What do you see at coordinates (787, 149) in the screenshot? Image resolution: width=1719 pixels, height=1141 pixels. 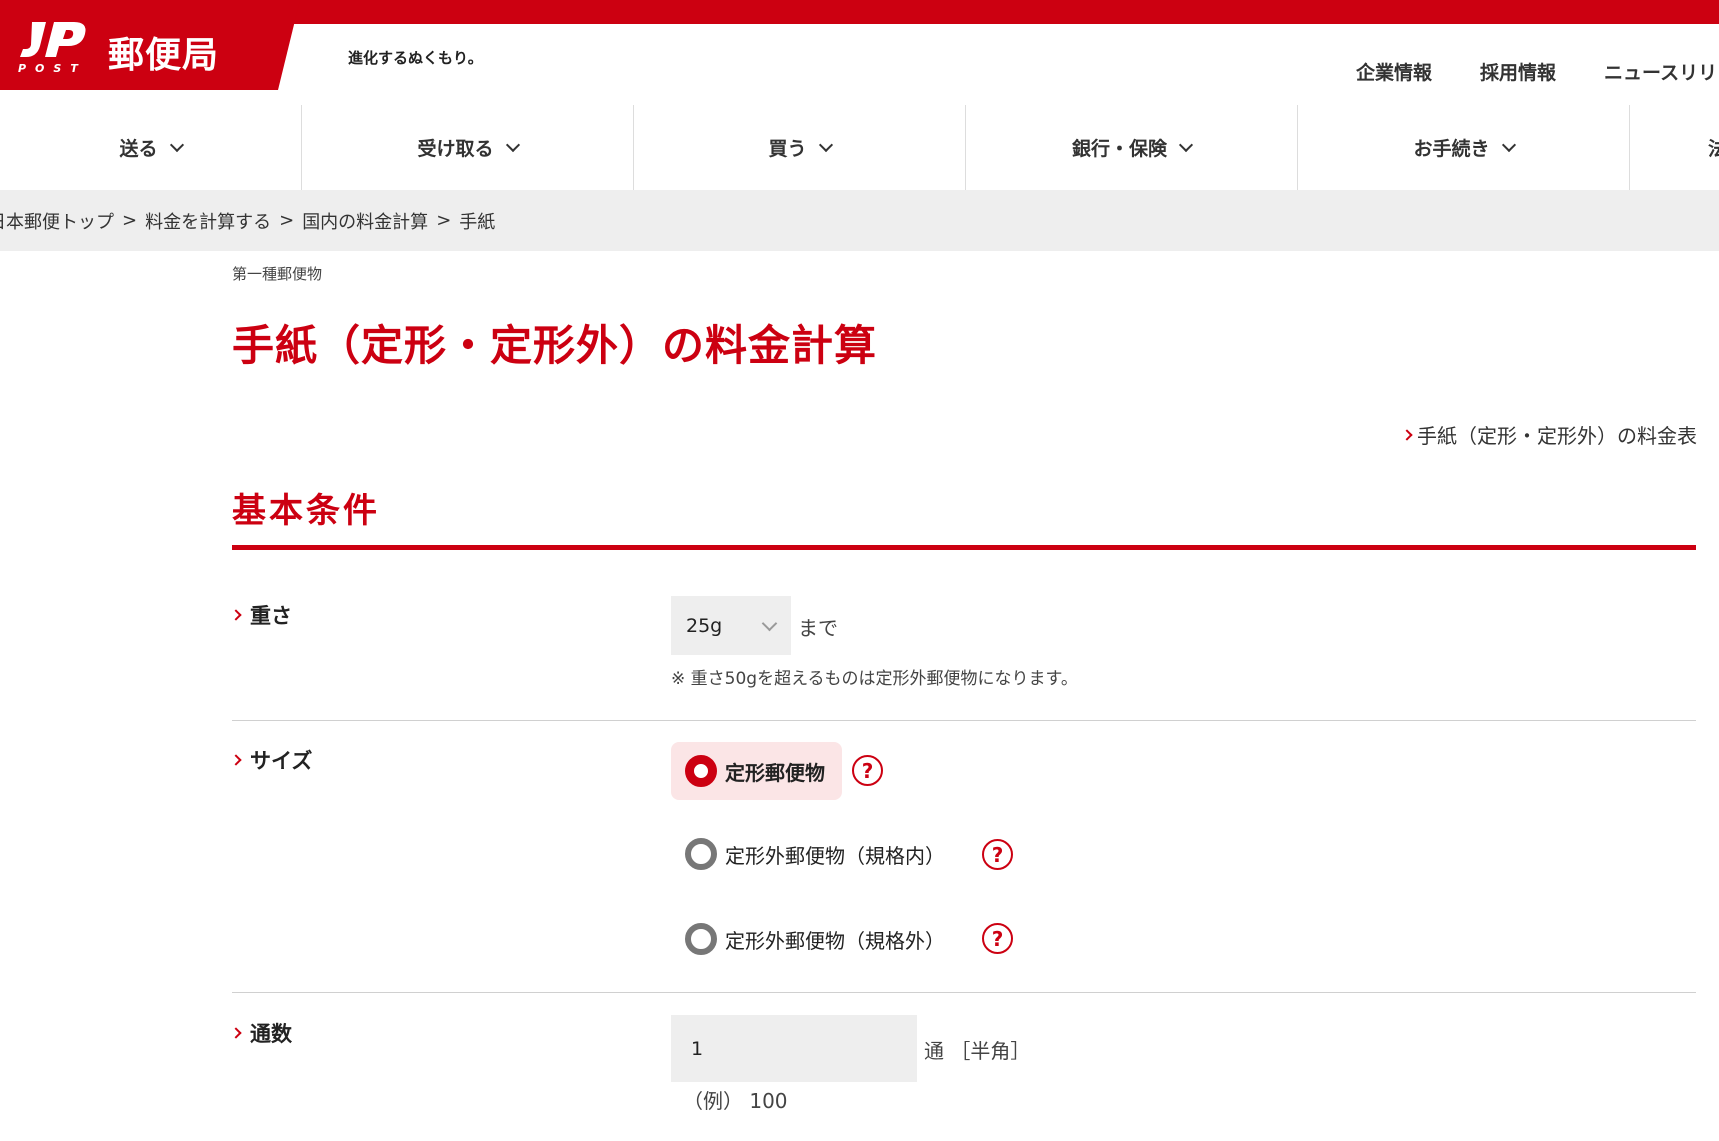 I see `gnav-label: 買う` at bounding box center [787, 149].